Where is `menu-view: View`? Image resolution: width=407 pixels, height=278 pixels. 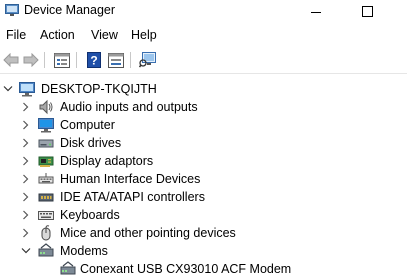
menu-view: View is located at coordinates (104, 35).